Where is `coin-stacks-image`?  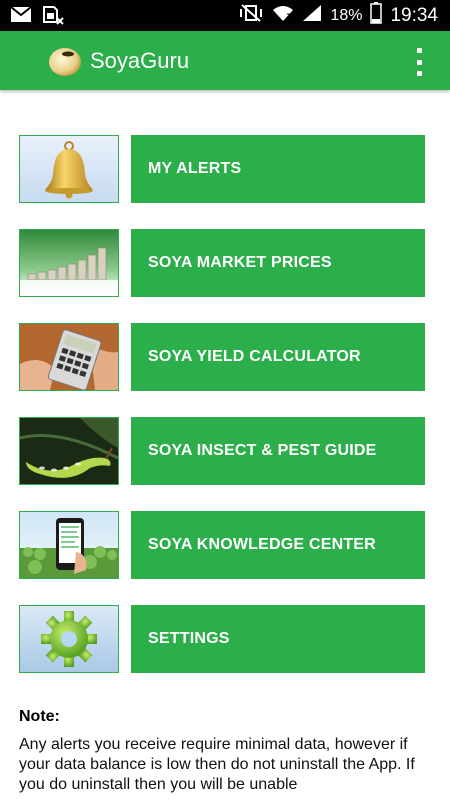 coin-stacks-image is located at coordinates (69, 263).